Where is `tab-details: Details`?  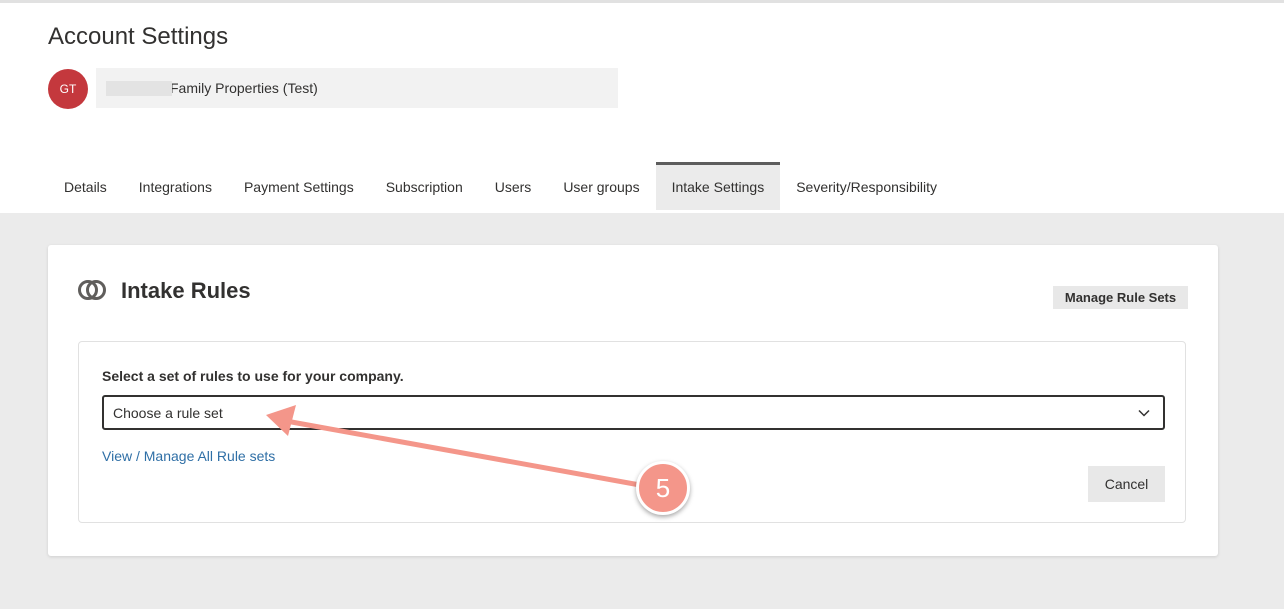 tab-details: Details is located at coordinates (85, 186).